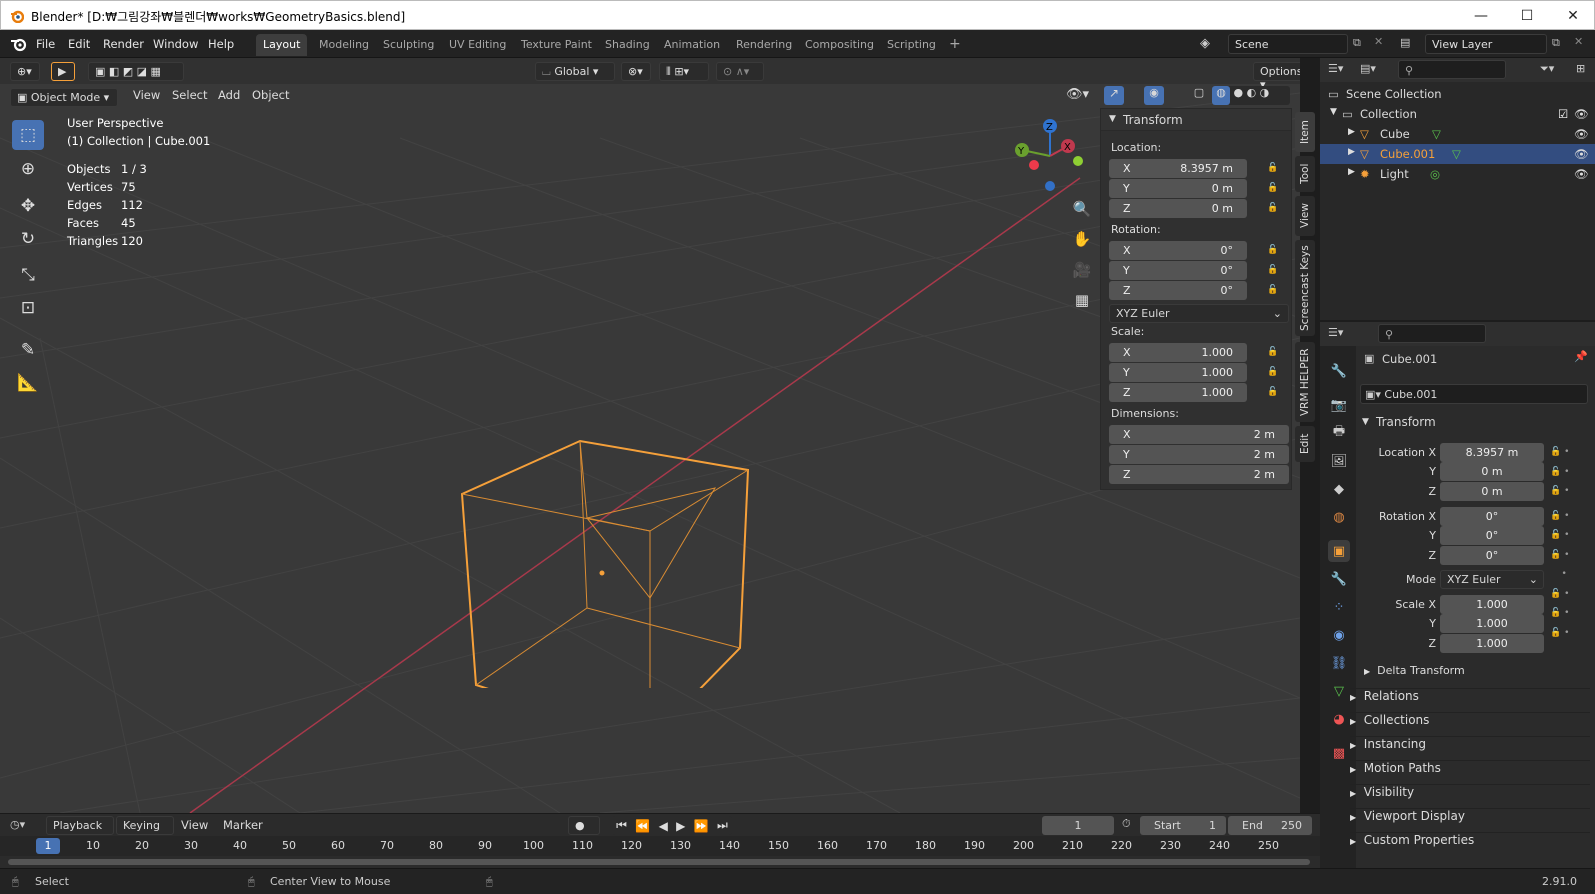  What do you see at coordinates (1178, 290) in the screenshot?
I see `rotation-z-field: Z 0°` at bounding box center [1178, 290].